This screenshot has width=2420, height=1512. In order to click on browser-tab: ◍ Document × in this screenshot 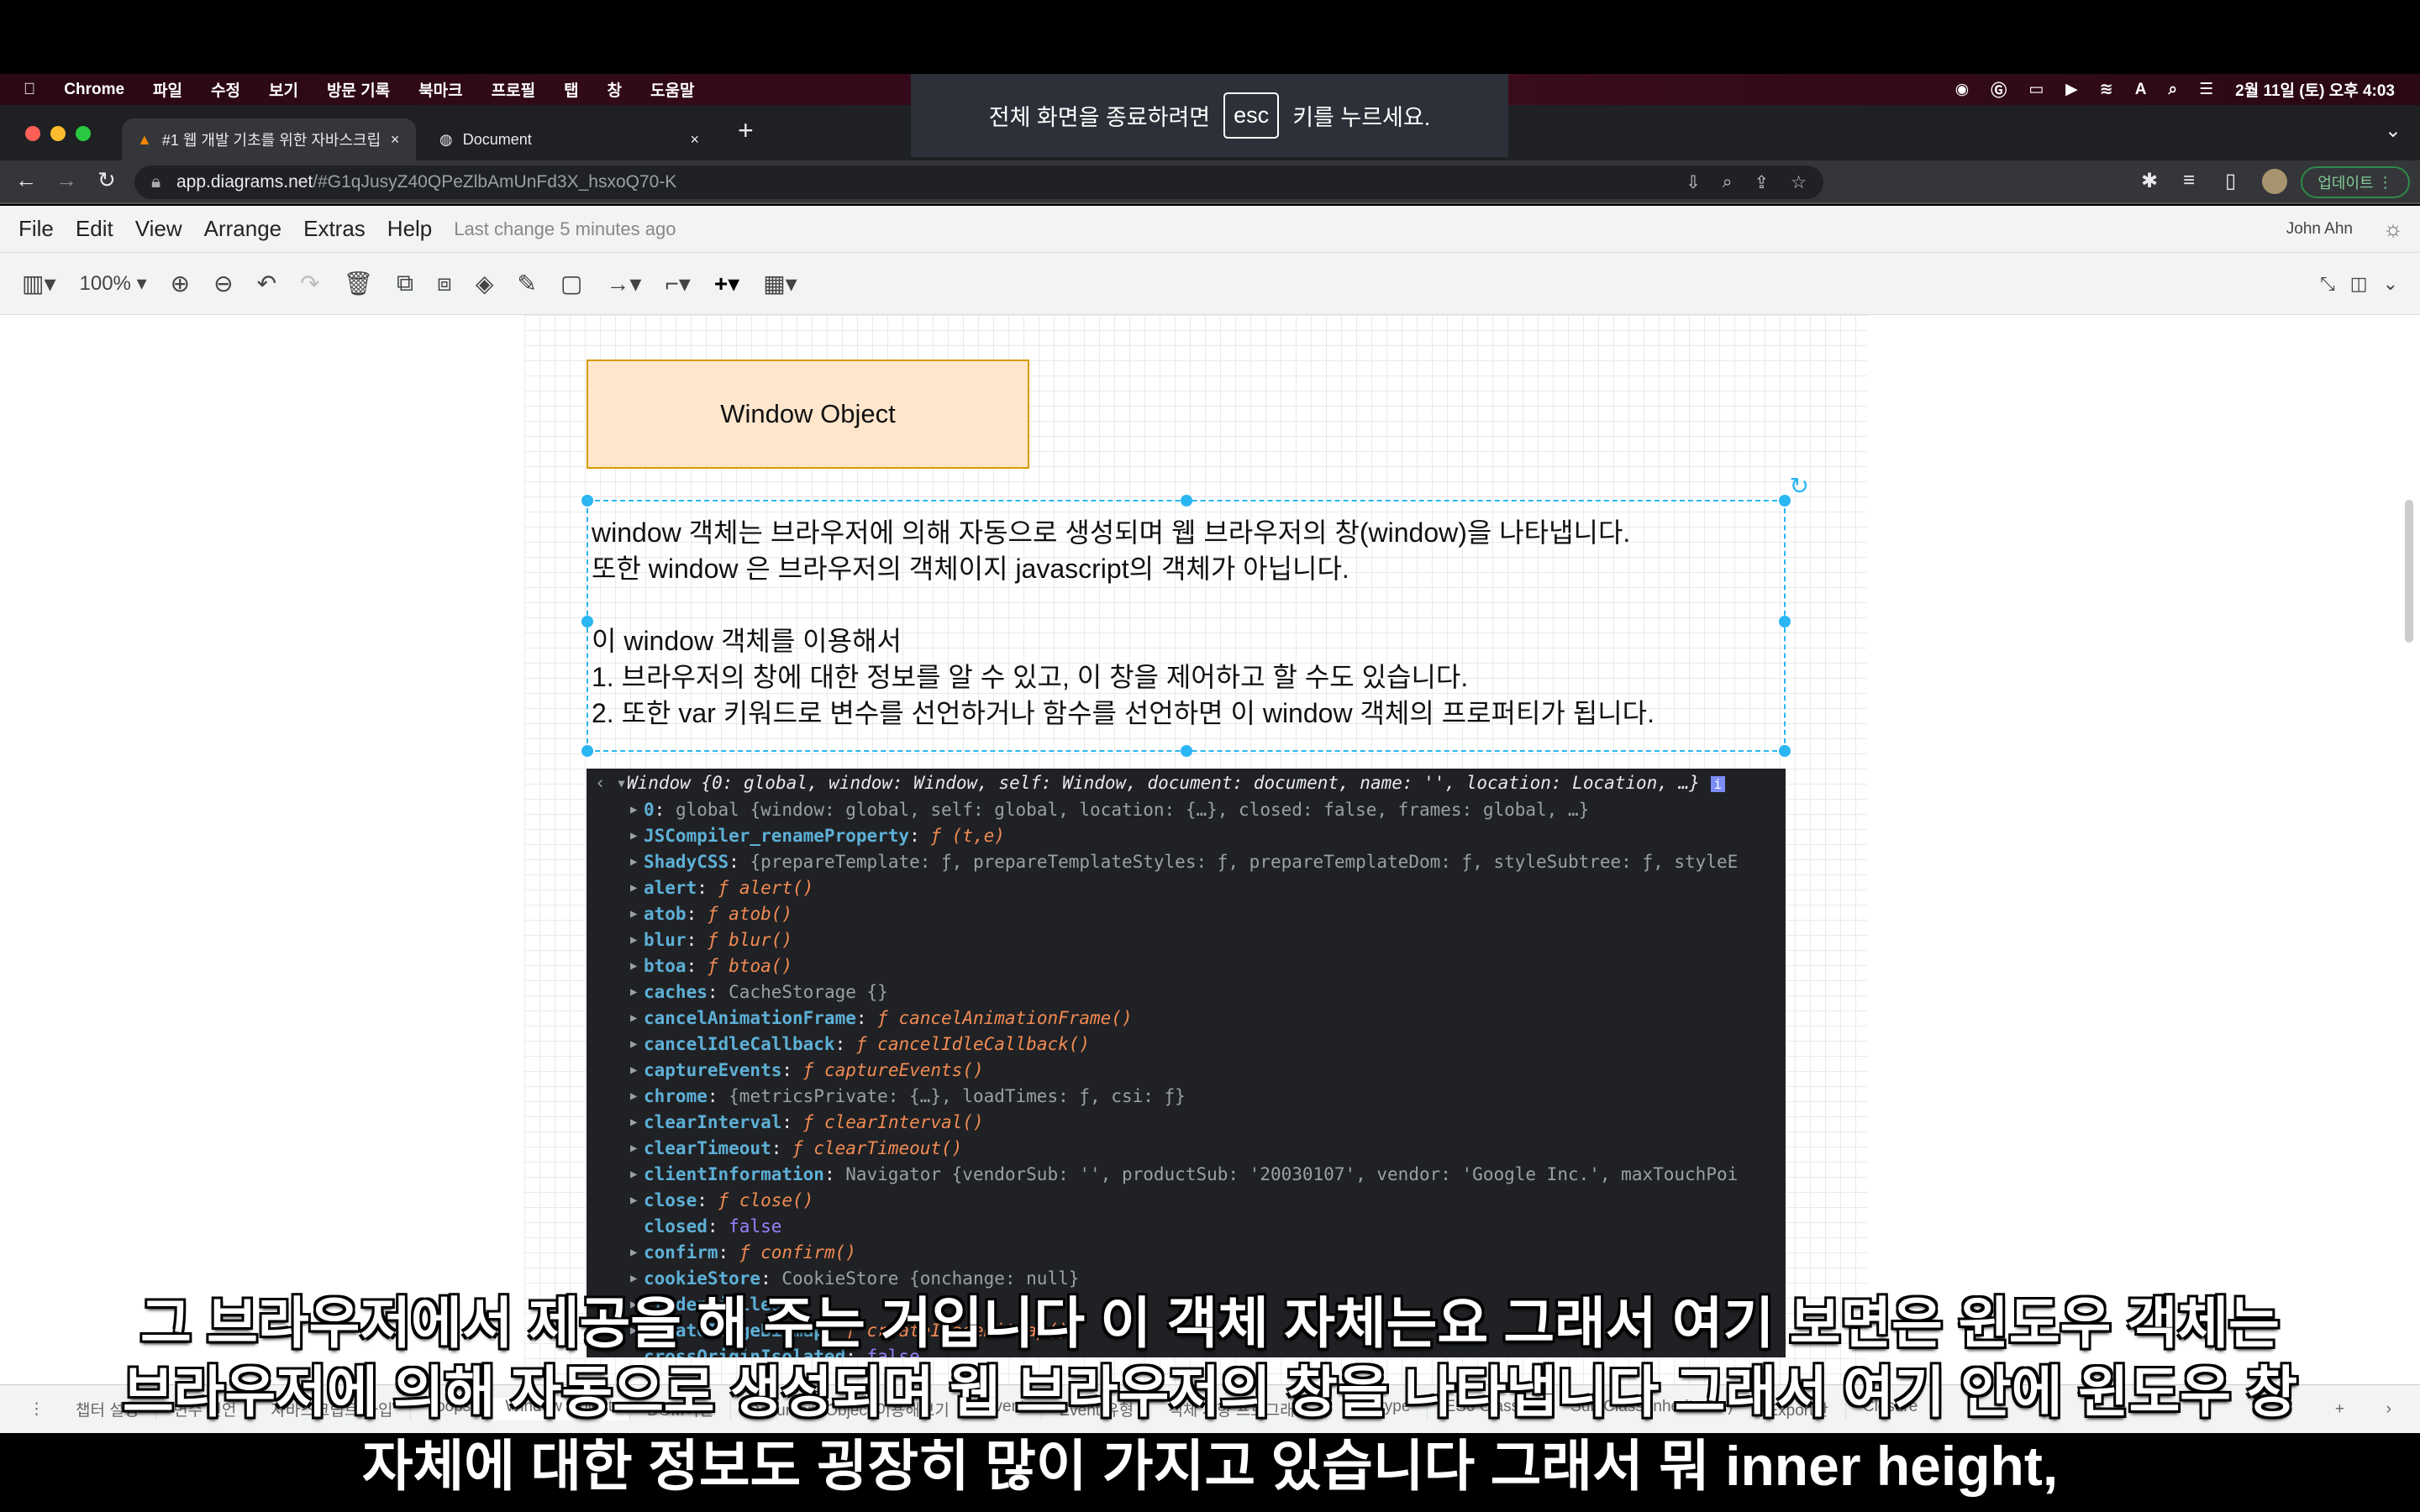, I will do `click(569, 139)`.